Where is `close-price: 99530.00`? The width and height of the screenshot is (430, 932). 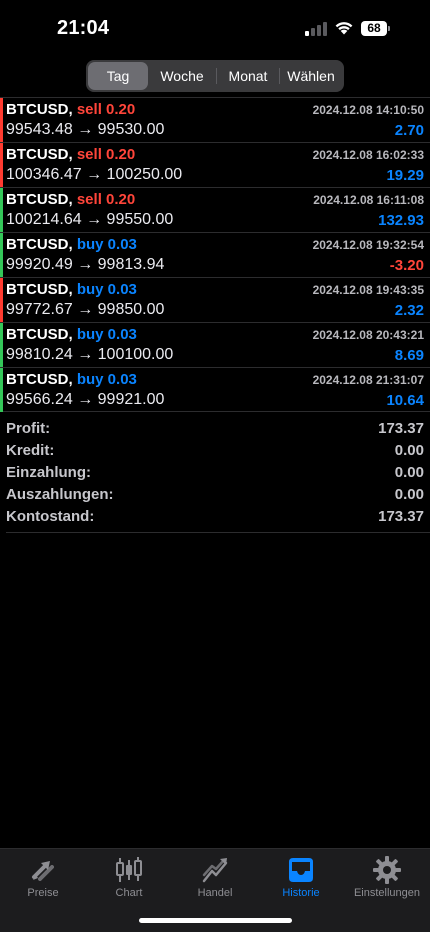
close-price: 99530.00 is located at coordinates (131, 129).